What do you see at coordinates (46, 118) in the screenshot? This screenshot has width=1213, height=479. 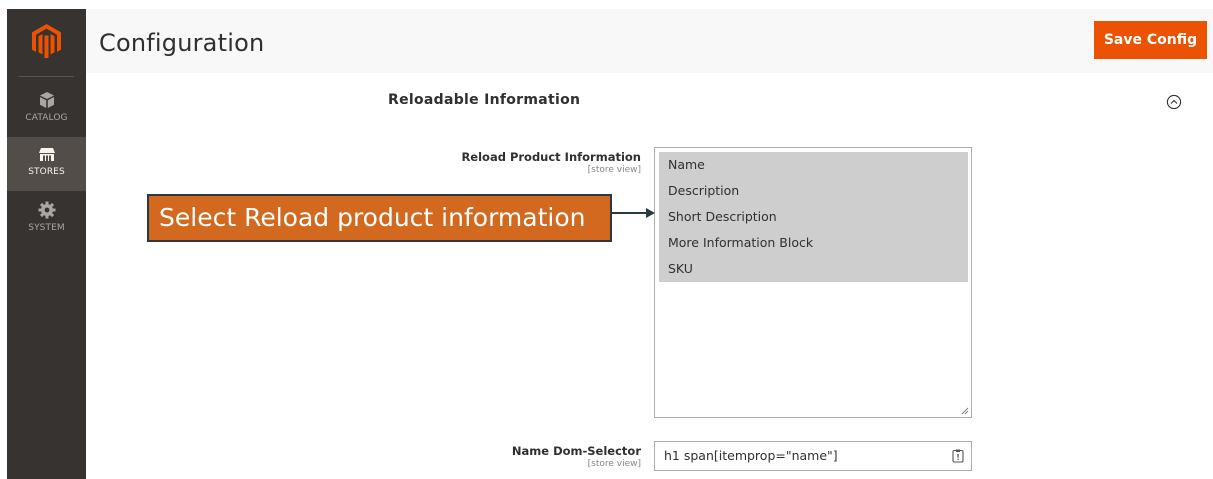 I see `sidebar-item-label: CATALOG` at bounding box center [46, 118].